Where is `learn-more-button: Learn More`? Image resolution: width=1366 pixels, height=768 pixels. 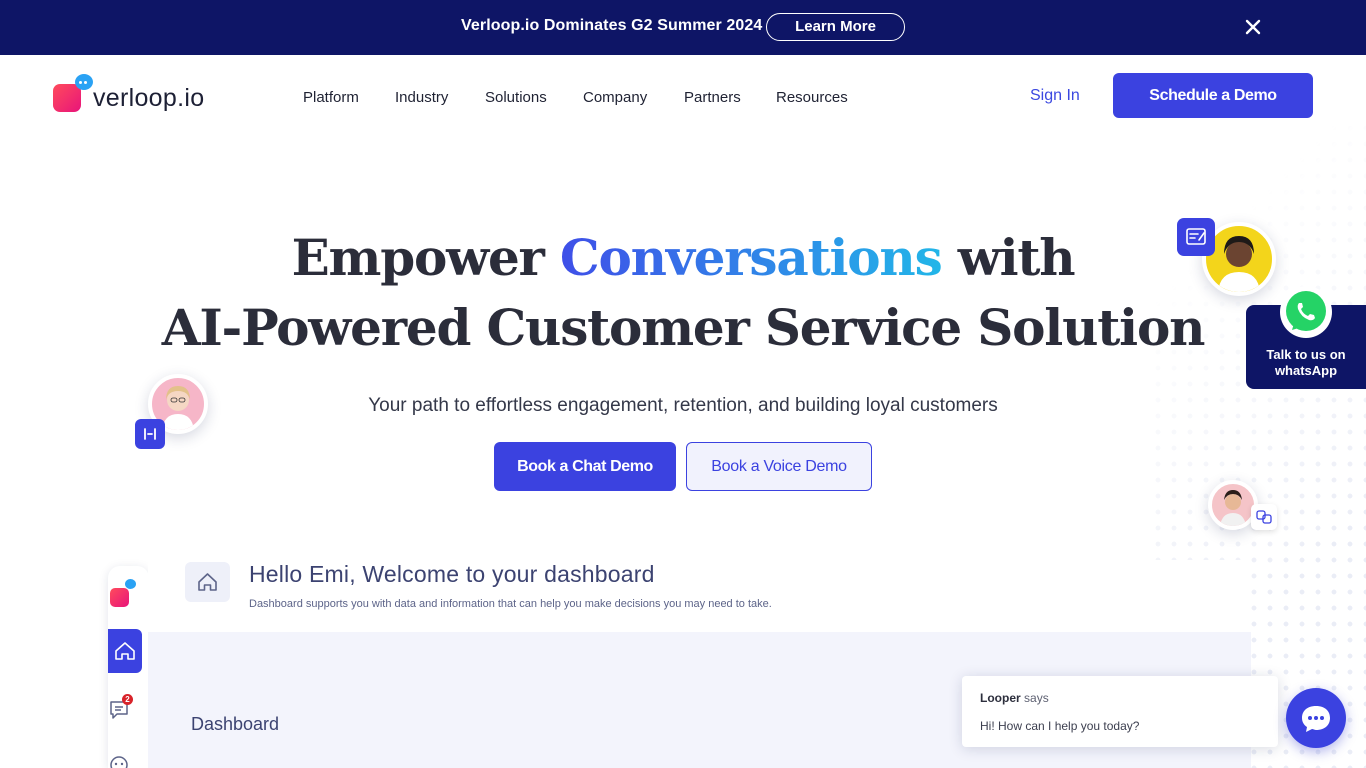
learn-more-button: Learn More is located at coordinates (835, 27).